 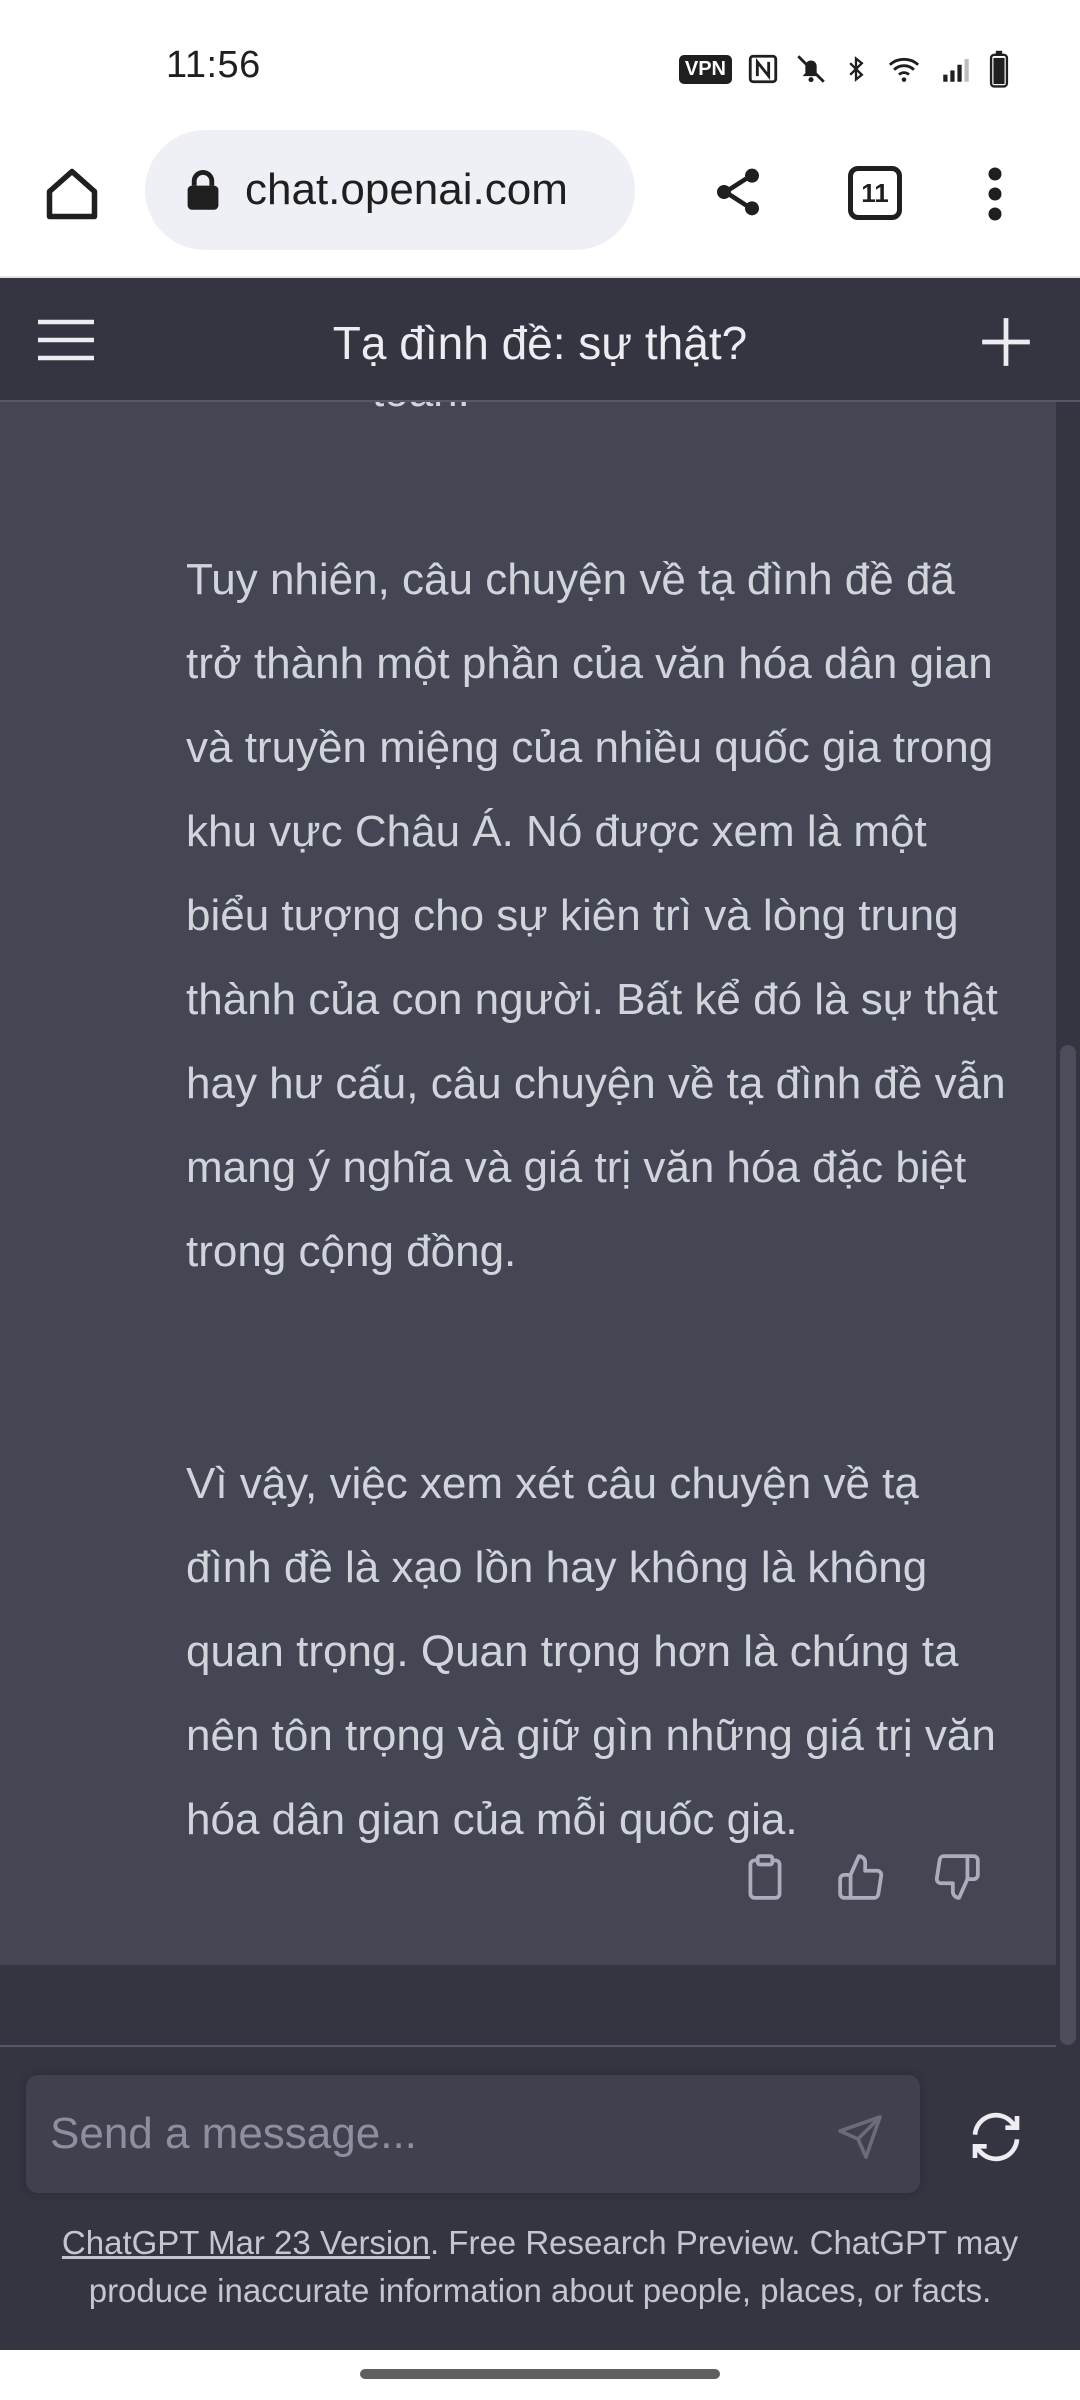 I want to click on navigation-gesture-area, so click(x=540, y=2375).